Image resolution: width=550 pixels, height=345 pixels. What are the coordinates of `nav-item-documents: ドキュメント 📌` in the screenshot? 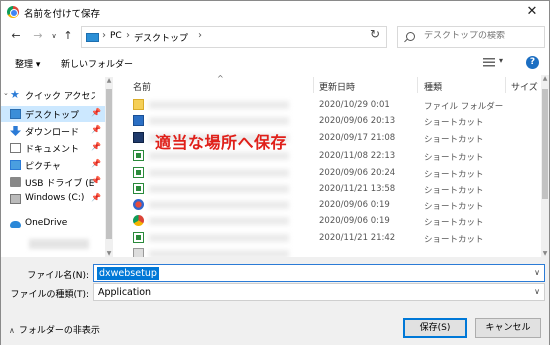 It's located at (53, 148).